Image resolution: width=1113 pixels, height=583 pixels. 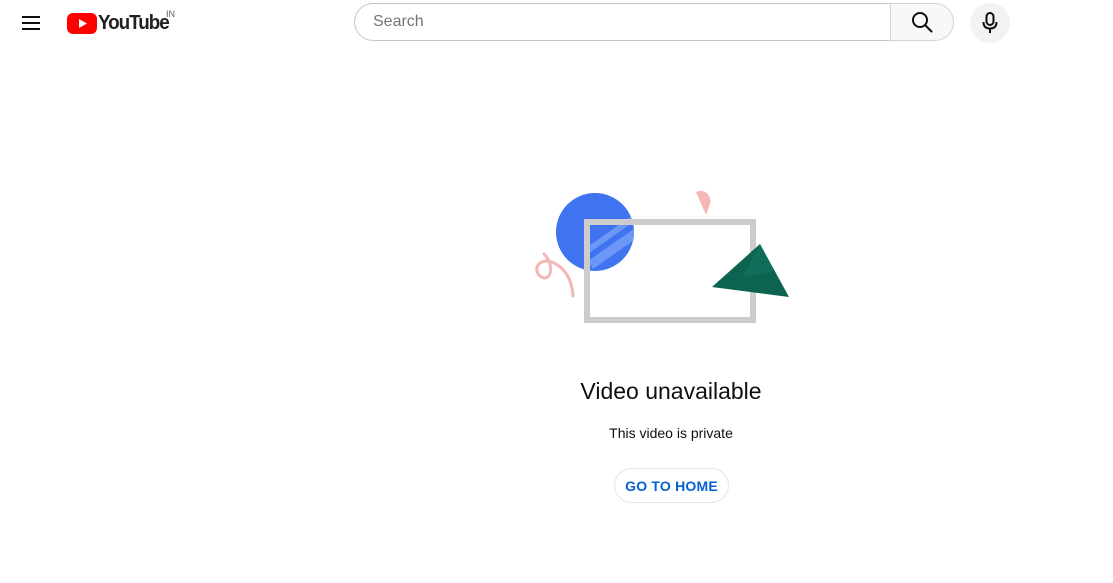 I want to click on search-icon, so click(x=922, y=22).